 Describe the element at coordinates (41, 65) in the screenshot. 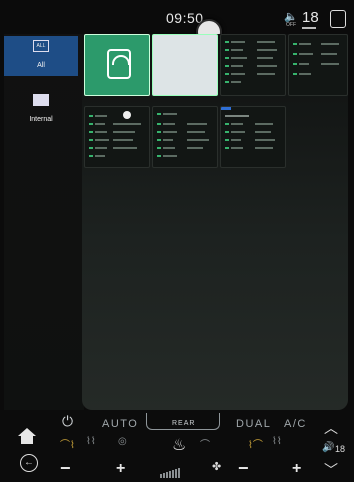

I see `sidebar-item-label: All` at that location.